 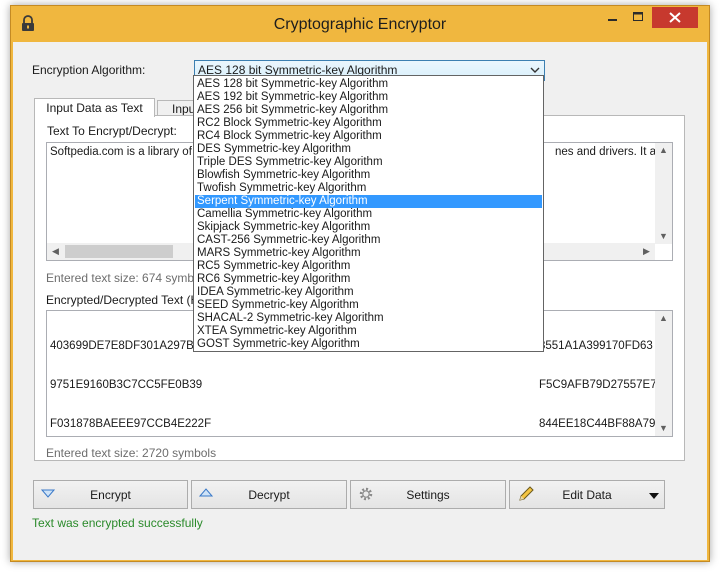 I want to click on algorithm-option: Triple DES Symmetric-key Algorithm, so click(x=368, y=162).